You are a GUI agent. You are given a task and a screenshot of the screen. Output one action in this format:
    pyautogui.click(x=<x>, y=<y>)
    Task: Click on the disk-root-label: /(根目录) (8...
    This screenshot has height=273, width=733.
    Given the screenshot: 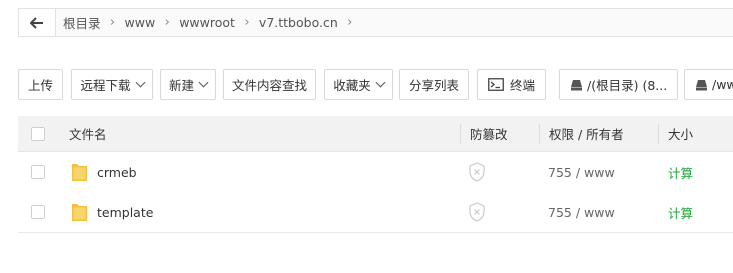 What is the action you would take?
    pyautogui.click(x=627, y=85)
    